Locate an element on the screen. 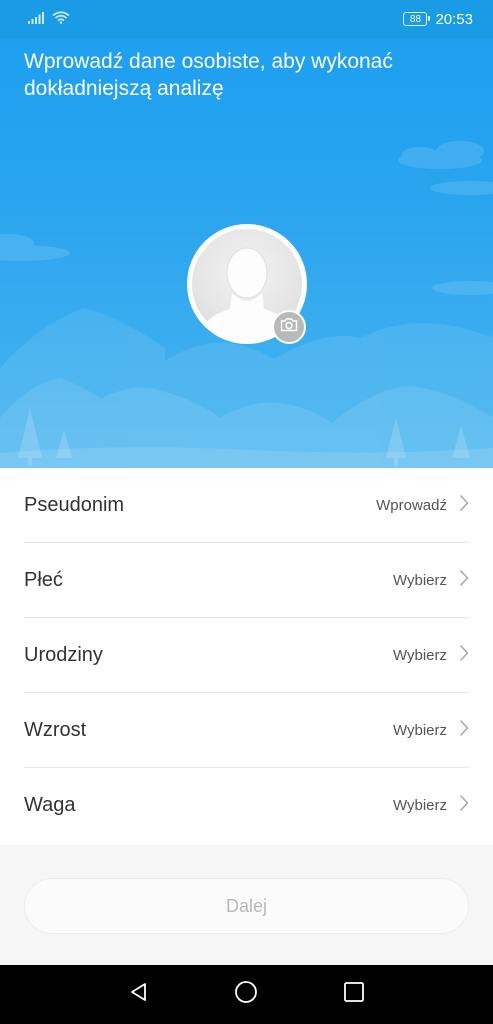  row-label: Pseudonim is located at coordinates (74, 504).